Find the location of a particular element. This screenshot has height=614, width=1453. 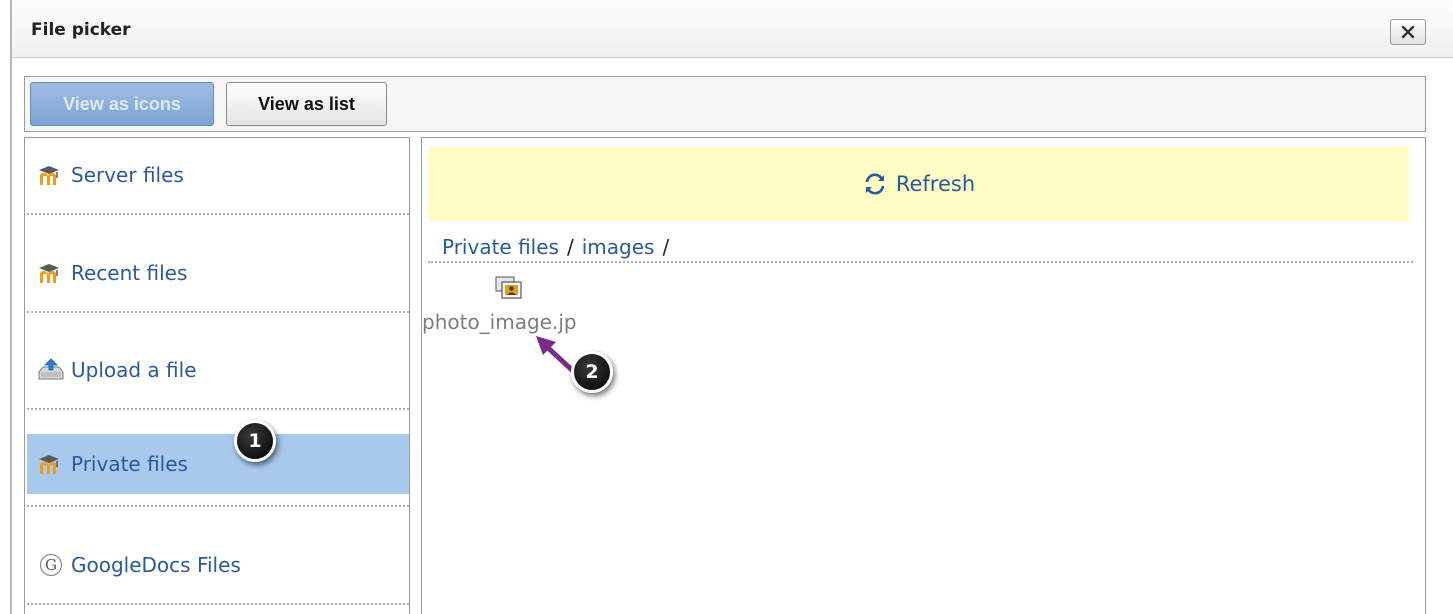

view-as-icons-button: View as icons is located at coordinates (122, 104).